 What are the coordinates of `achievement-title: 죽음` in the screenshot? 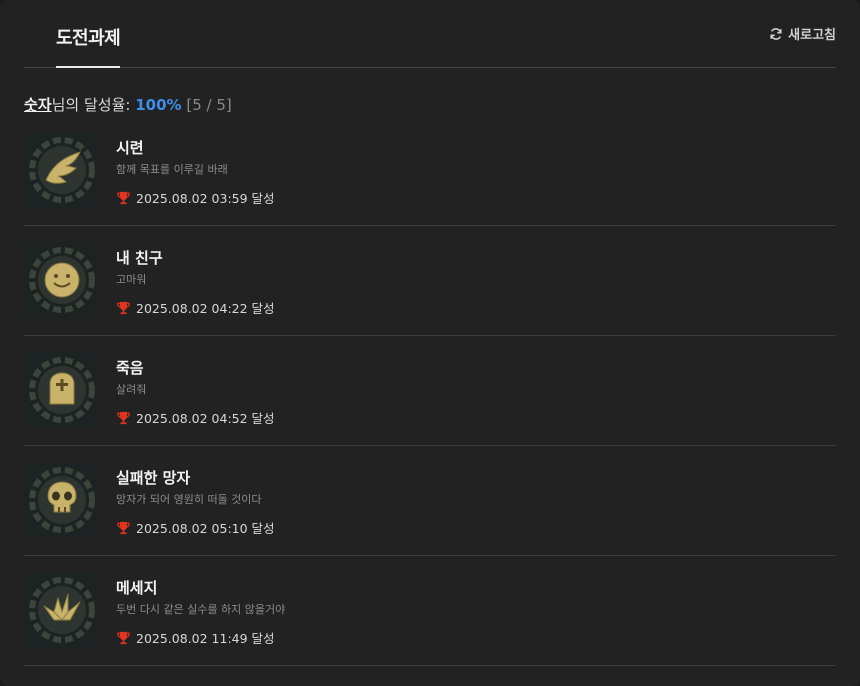 It's located at (130, 368).